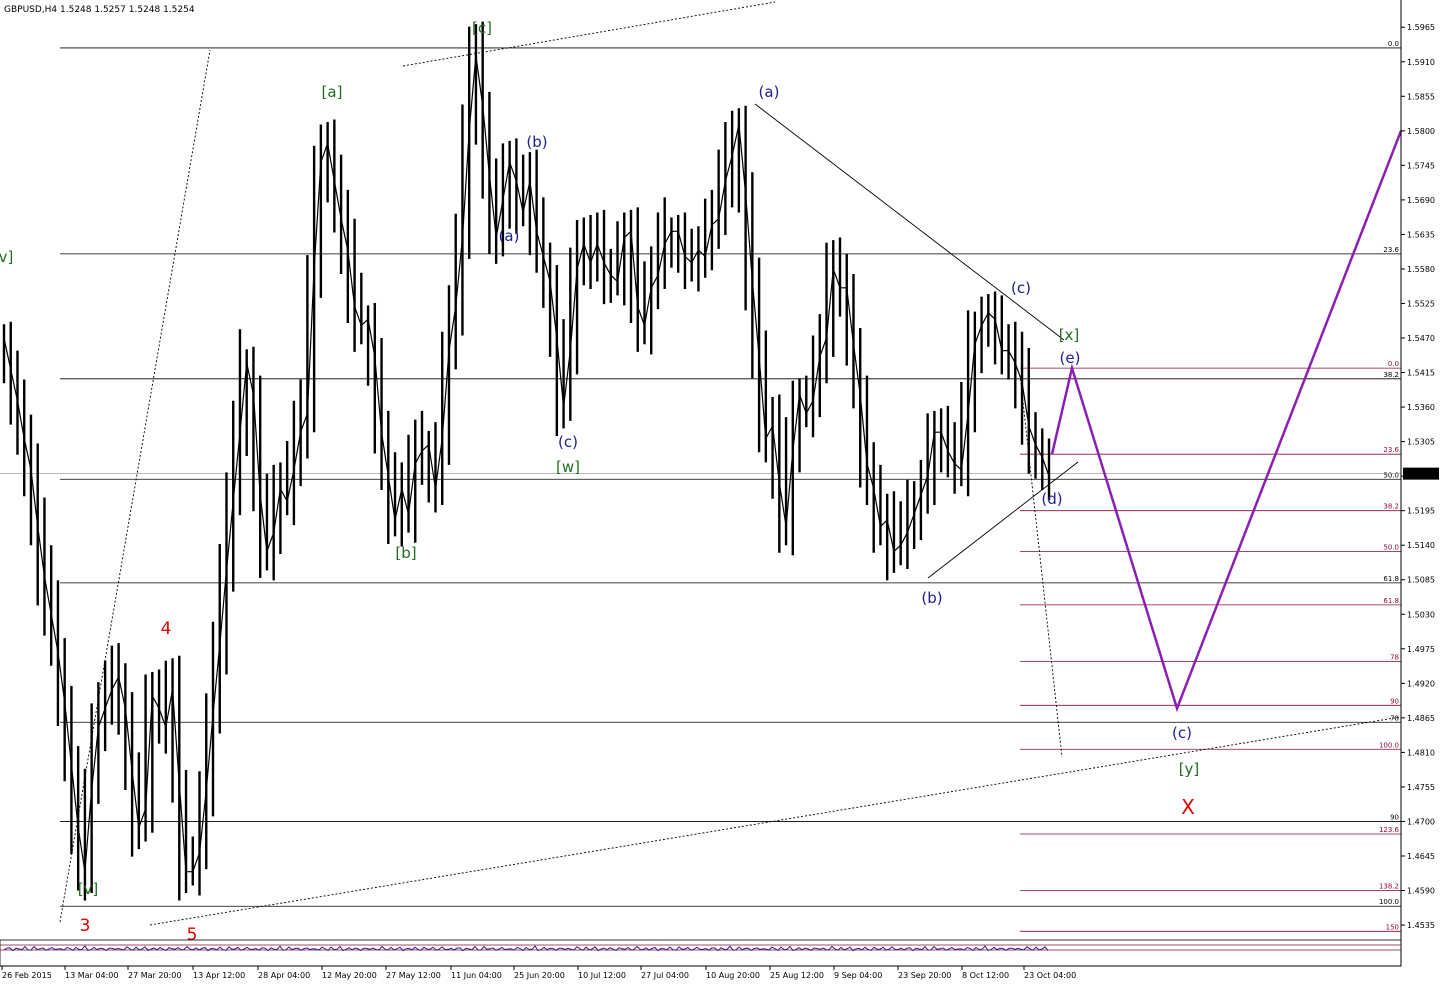 Image resolution: width=1441 pixels, height=988 pixels. What do you see at coordinates (1421, 752) in the screenshot?
I see `price-tick-label: 1.4810` at bounding box center [1421, 752].